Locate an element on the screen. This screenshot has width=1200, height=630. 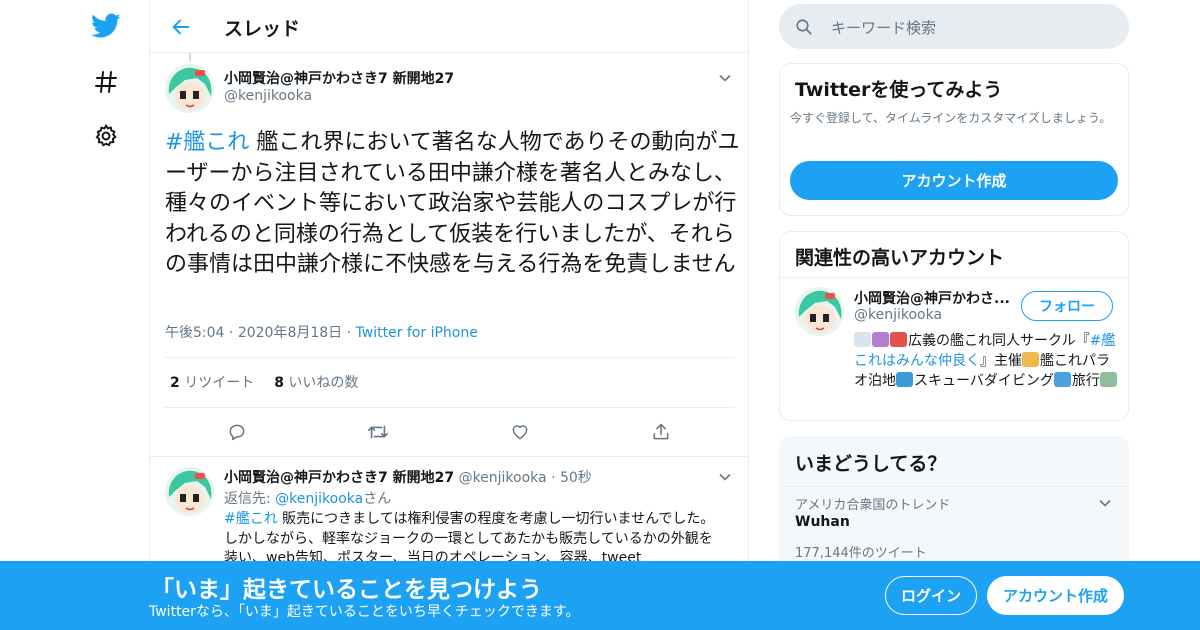
tweet-meta: 午後5:04 · 2020年8月18日 · Twitter for iPhone is located at coordinates (321, 332).